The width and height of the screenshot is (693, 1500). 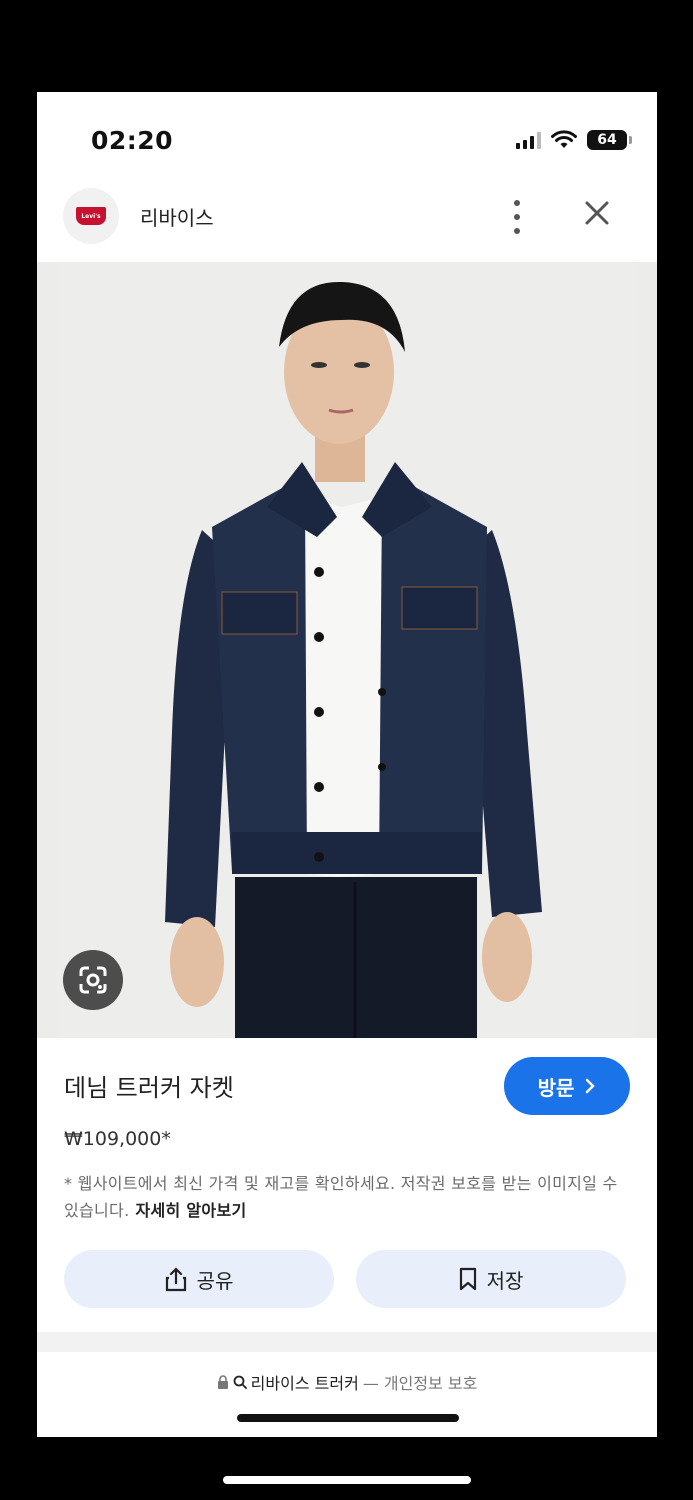 What do you see at coordinates (149, 1088) in the screenshot?
I see `product-title: 데님 트러커 자켓` at bounding box center [149, 1088].